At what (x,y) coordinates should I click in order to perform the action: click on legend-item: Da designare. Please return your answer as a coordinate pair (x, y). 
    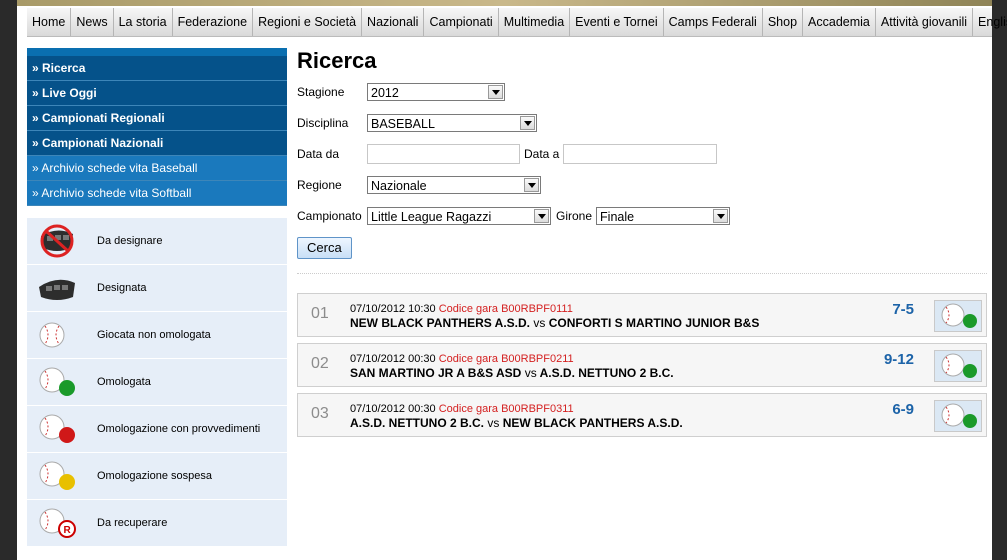
    Looking at the image, I should click on (157, 241).